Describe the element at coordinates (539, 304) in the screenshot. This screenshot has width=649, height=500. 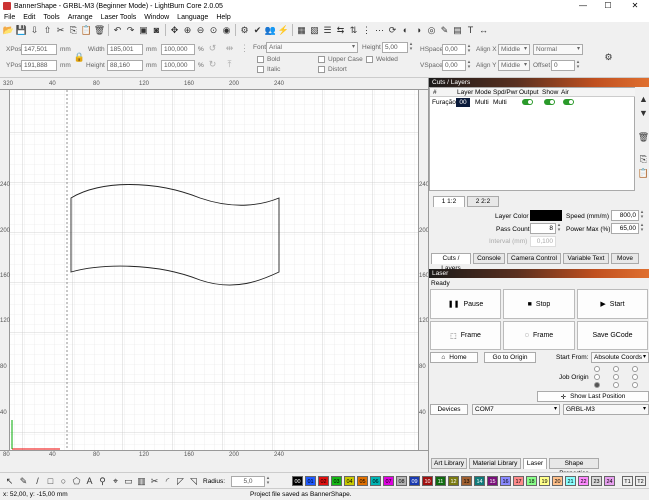
I see `stop-button: ■ Stop` at that location.